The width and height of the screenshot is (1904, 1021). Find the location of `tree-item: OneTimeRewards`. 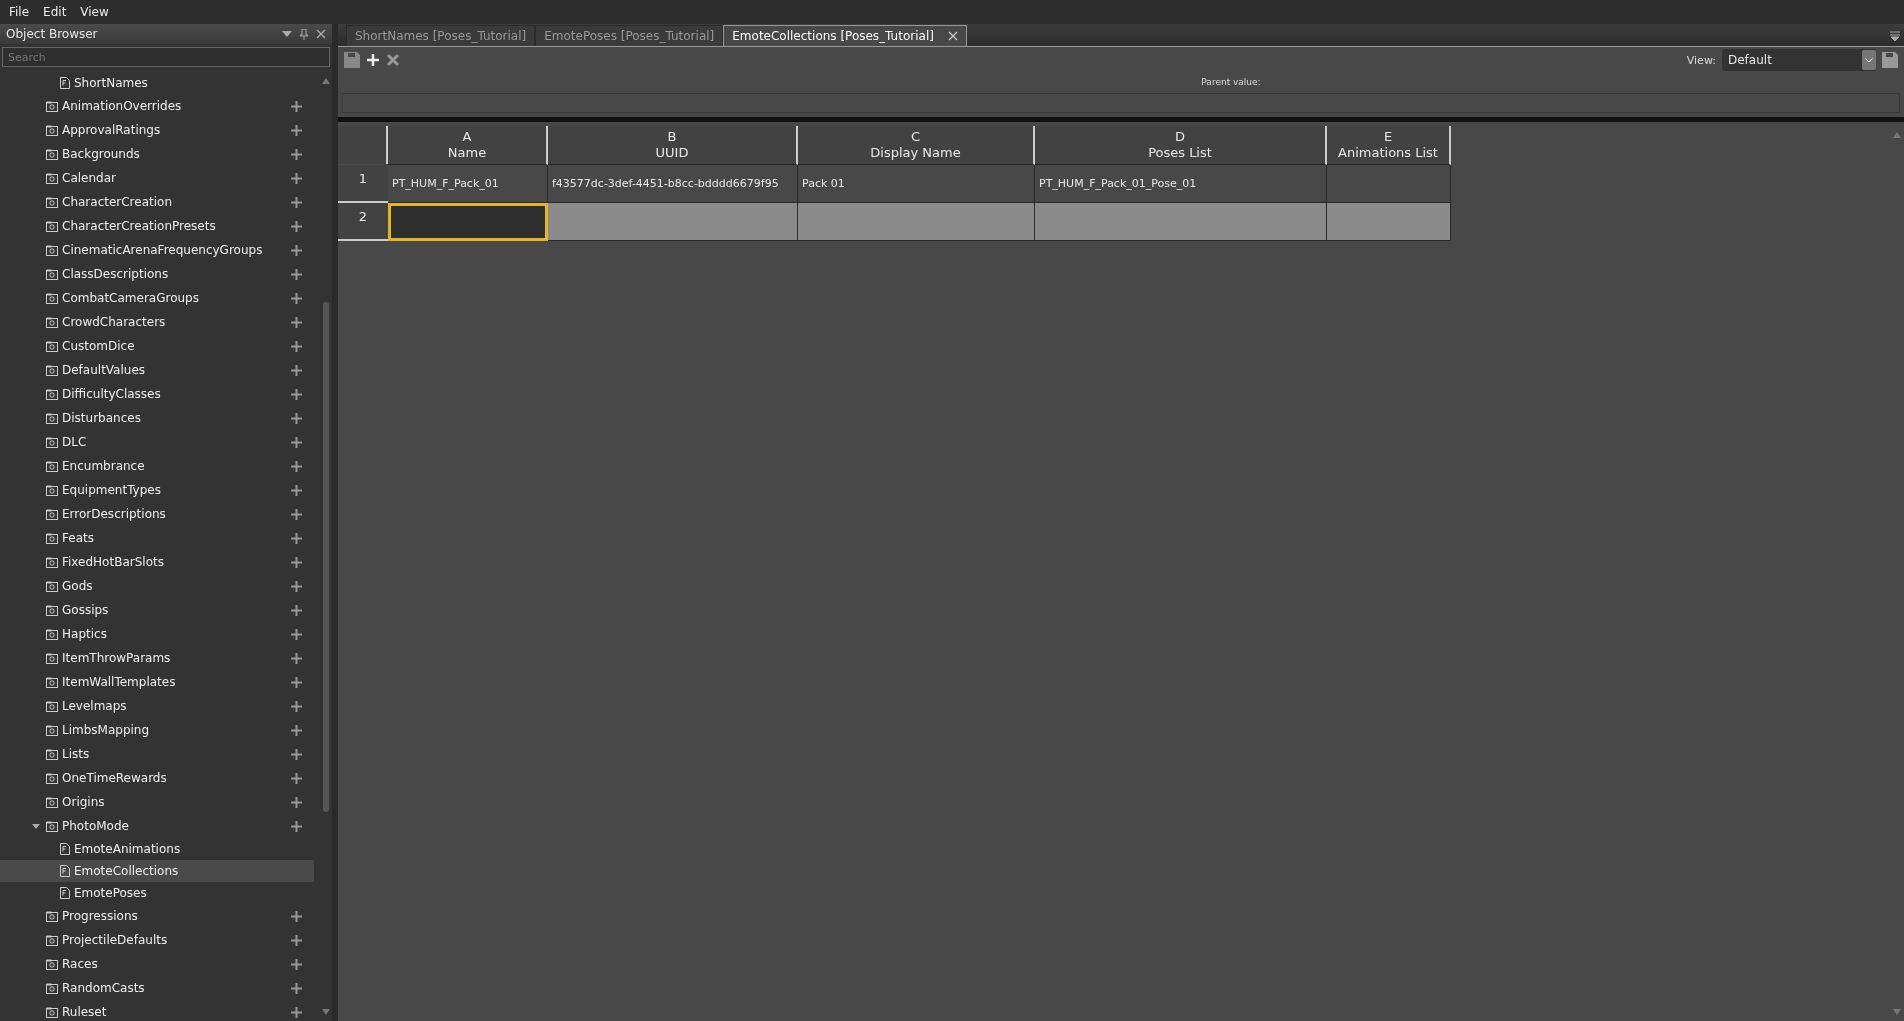

tree-item: OneTimeRewards is located at coordinates (157, 778).